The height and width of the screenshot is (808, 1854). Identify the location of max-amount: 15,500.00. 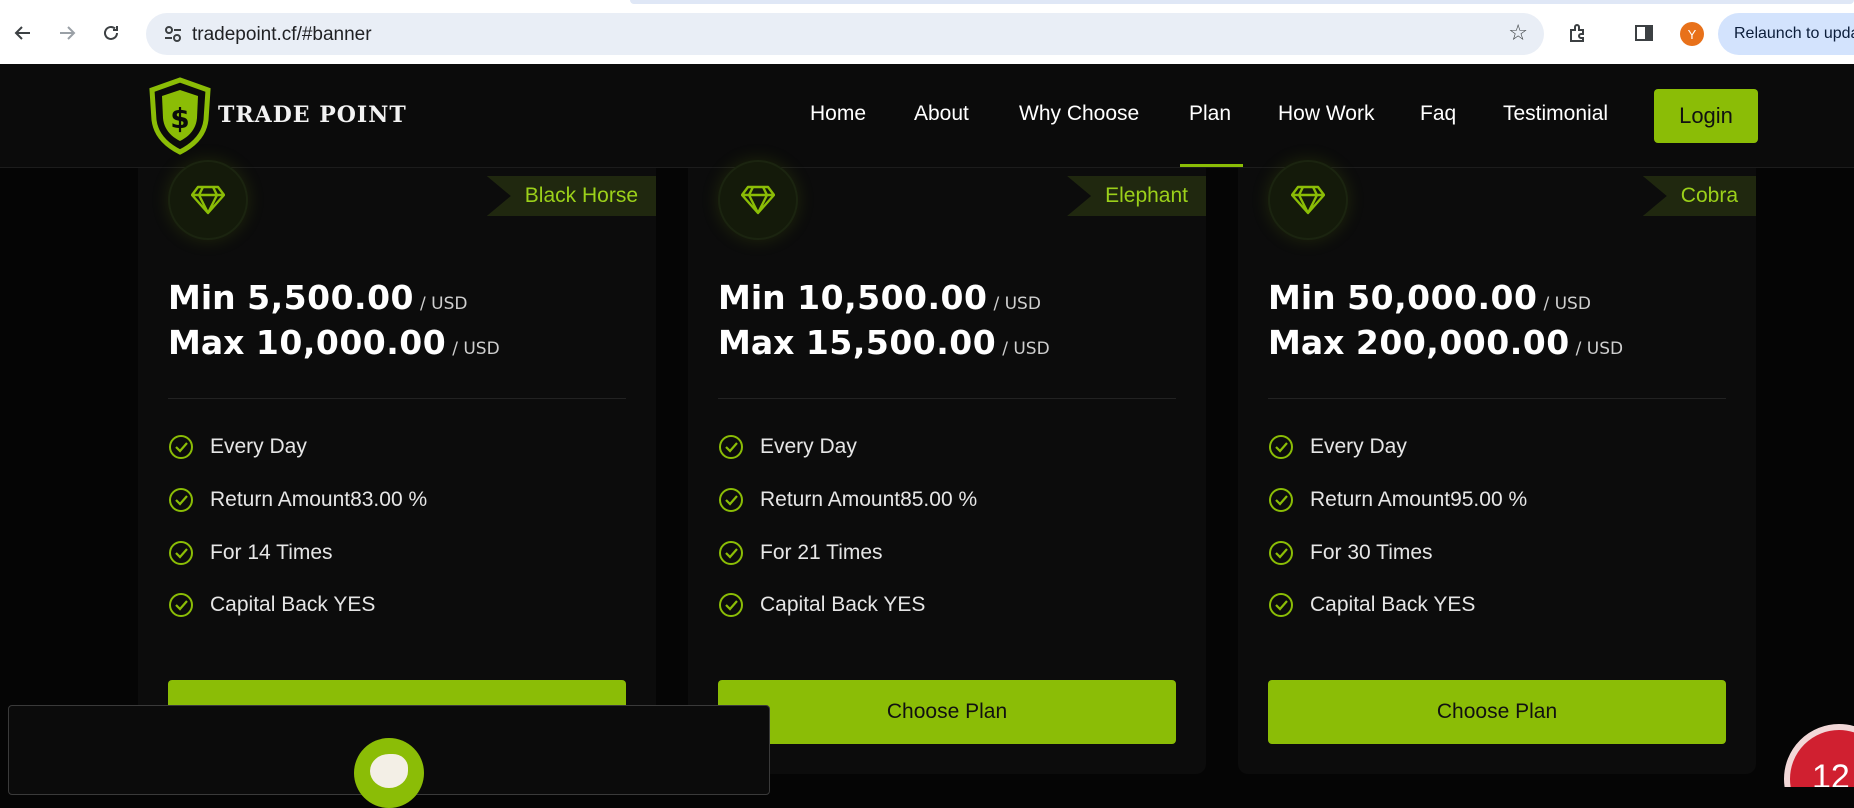
(901, 342).